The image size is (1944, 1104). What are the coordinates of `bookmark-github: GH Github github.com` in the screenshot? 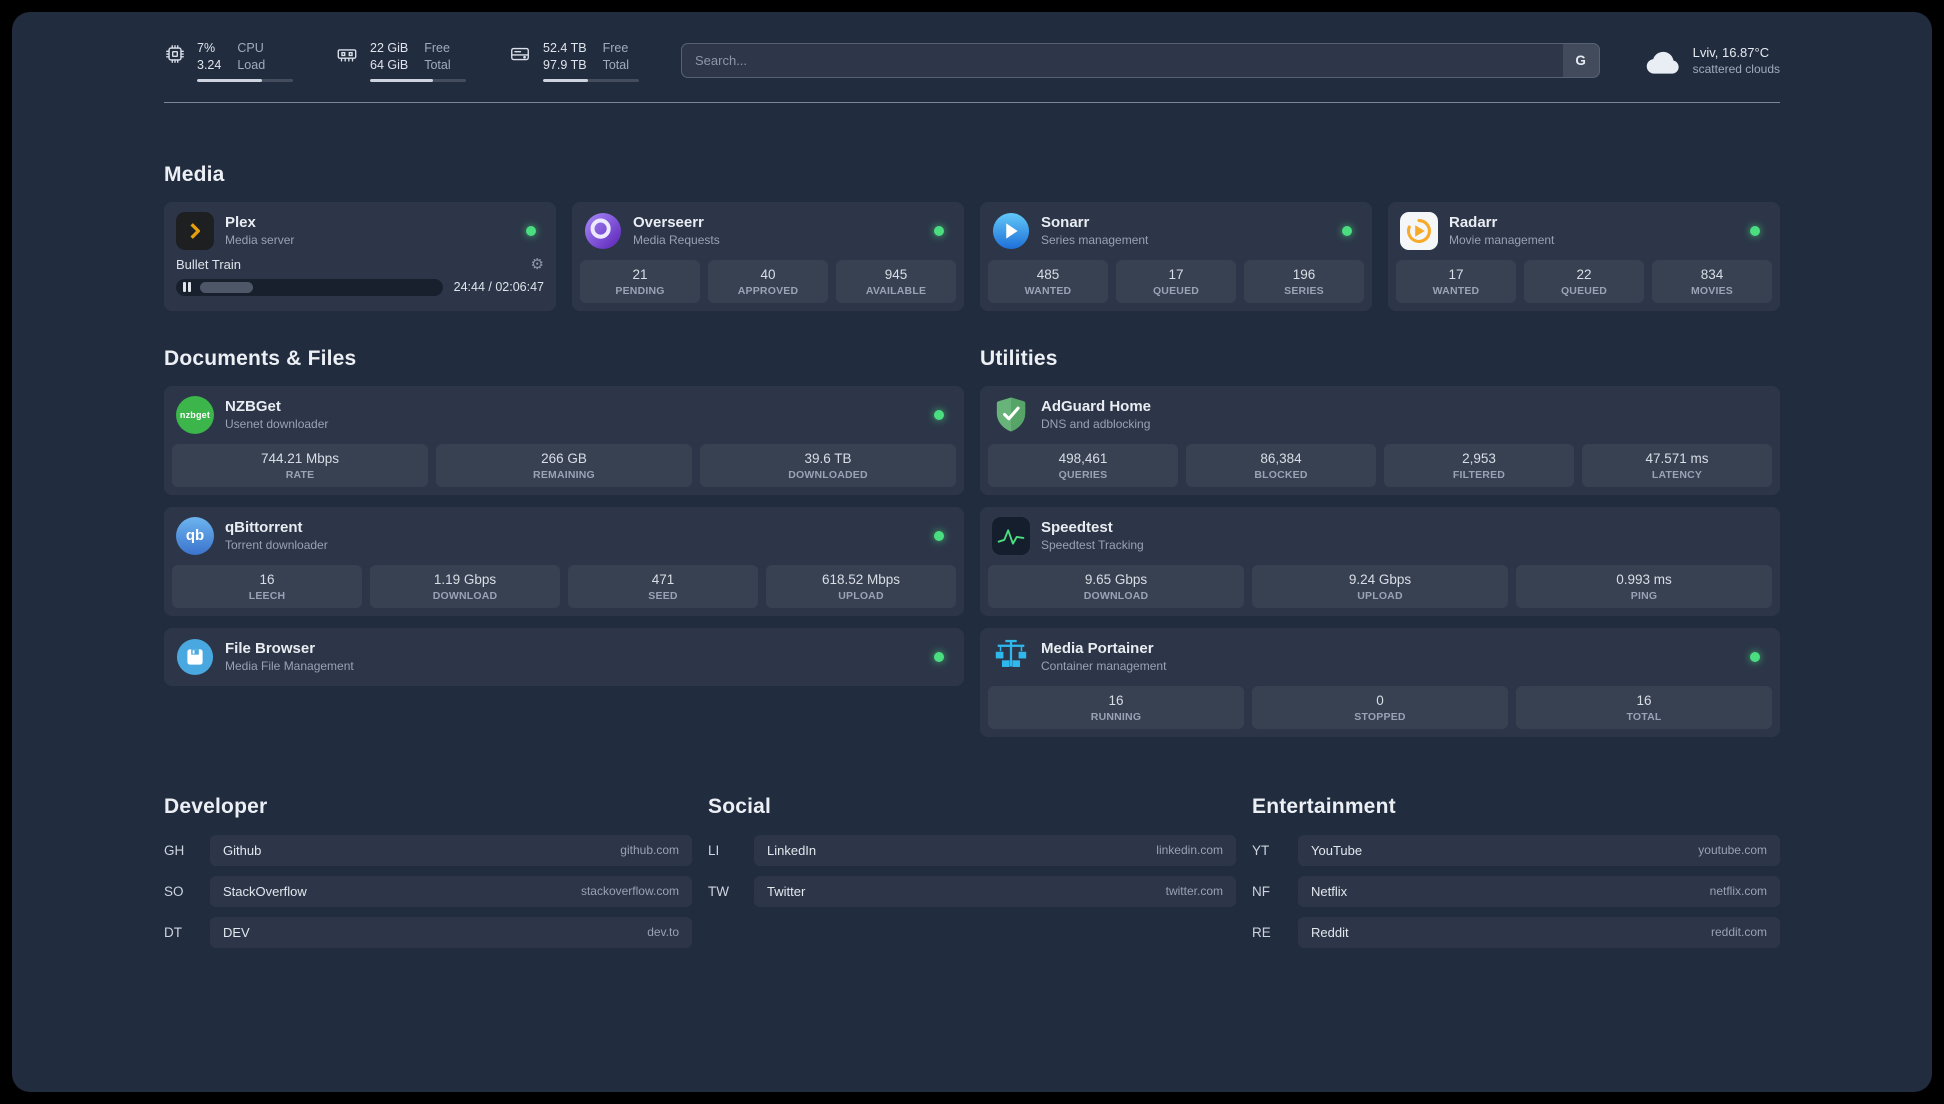 It's located at (428, 850).